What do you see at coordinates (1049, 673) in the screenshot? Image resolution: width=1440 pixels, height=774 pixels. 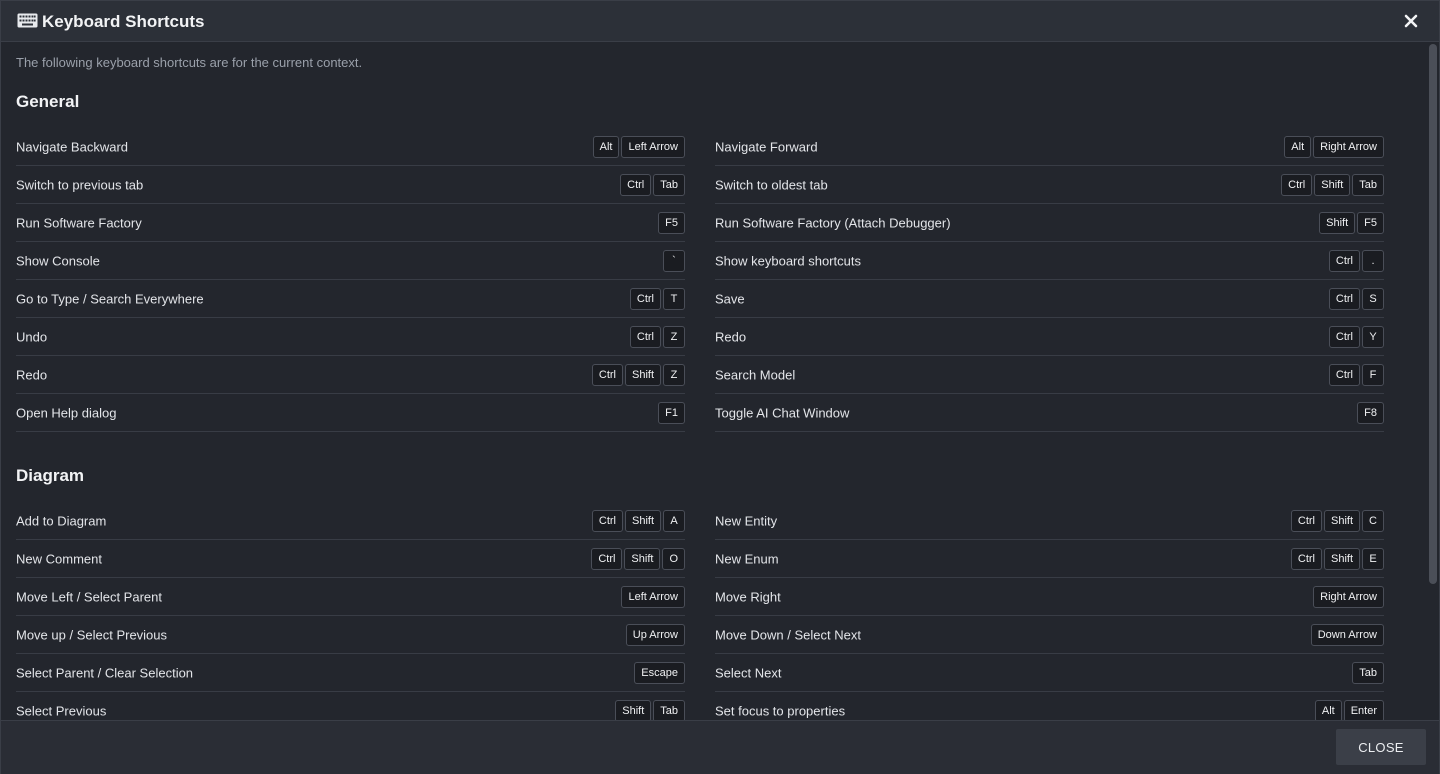 I see `shortcut-row: Select Next Tab` at bounding box center [1049, 673].